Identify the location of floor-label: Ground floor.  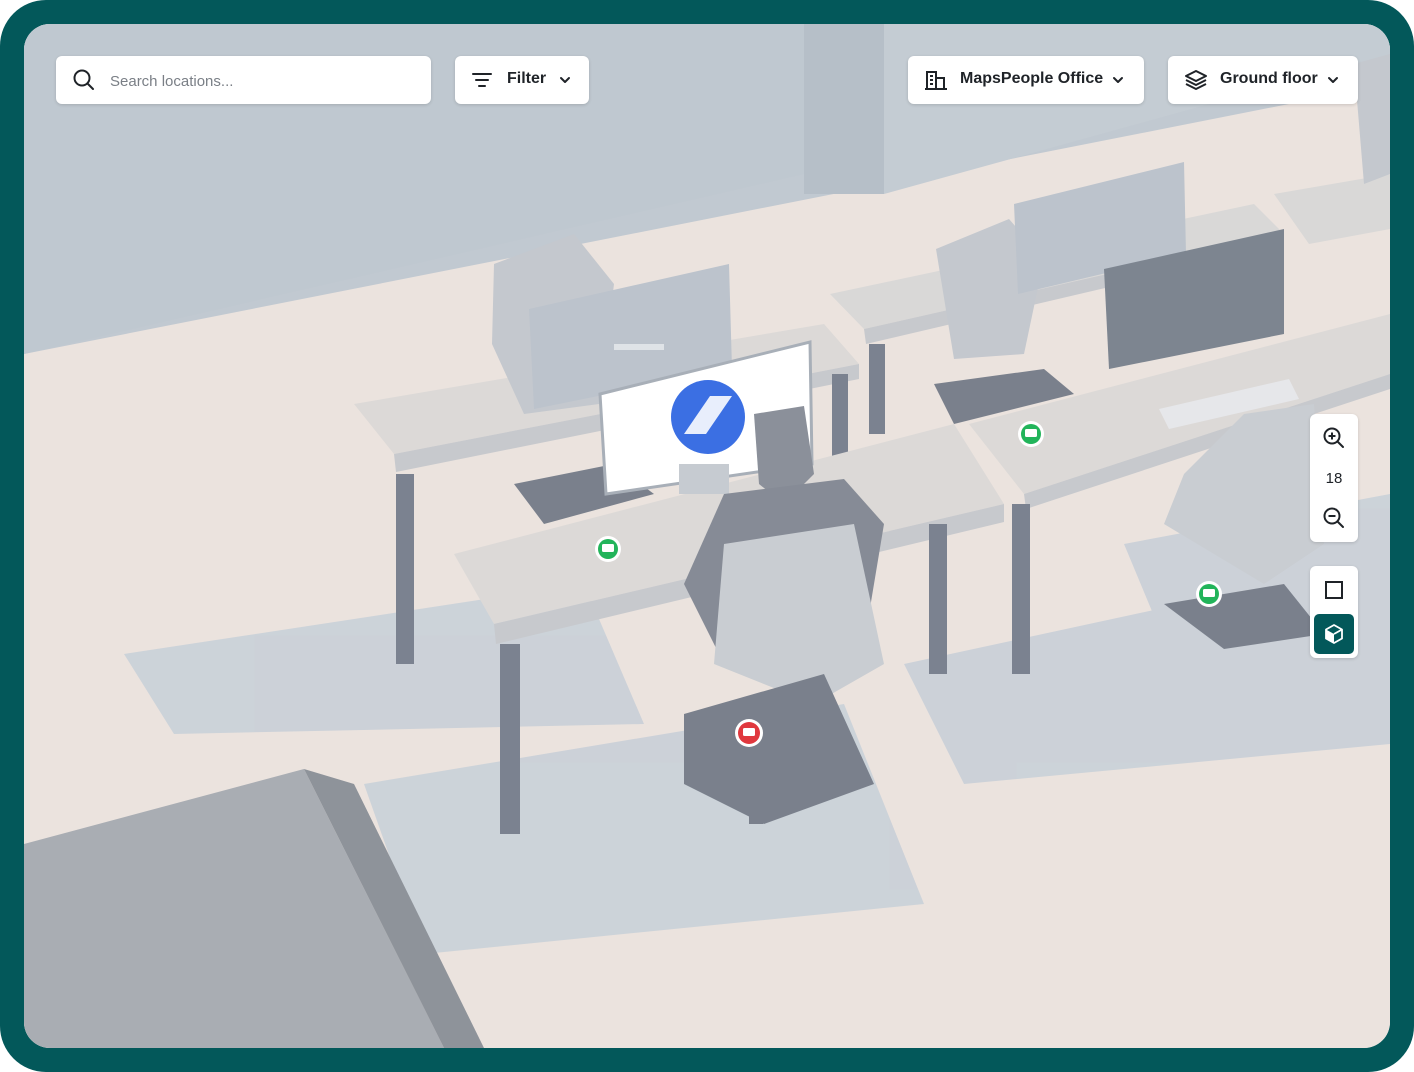
(1269, 78).